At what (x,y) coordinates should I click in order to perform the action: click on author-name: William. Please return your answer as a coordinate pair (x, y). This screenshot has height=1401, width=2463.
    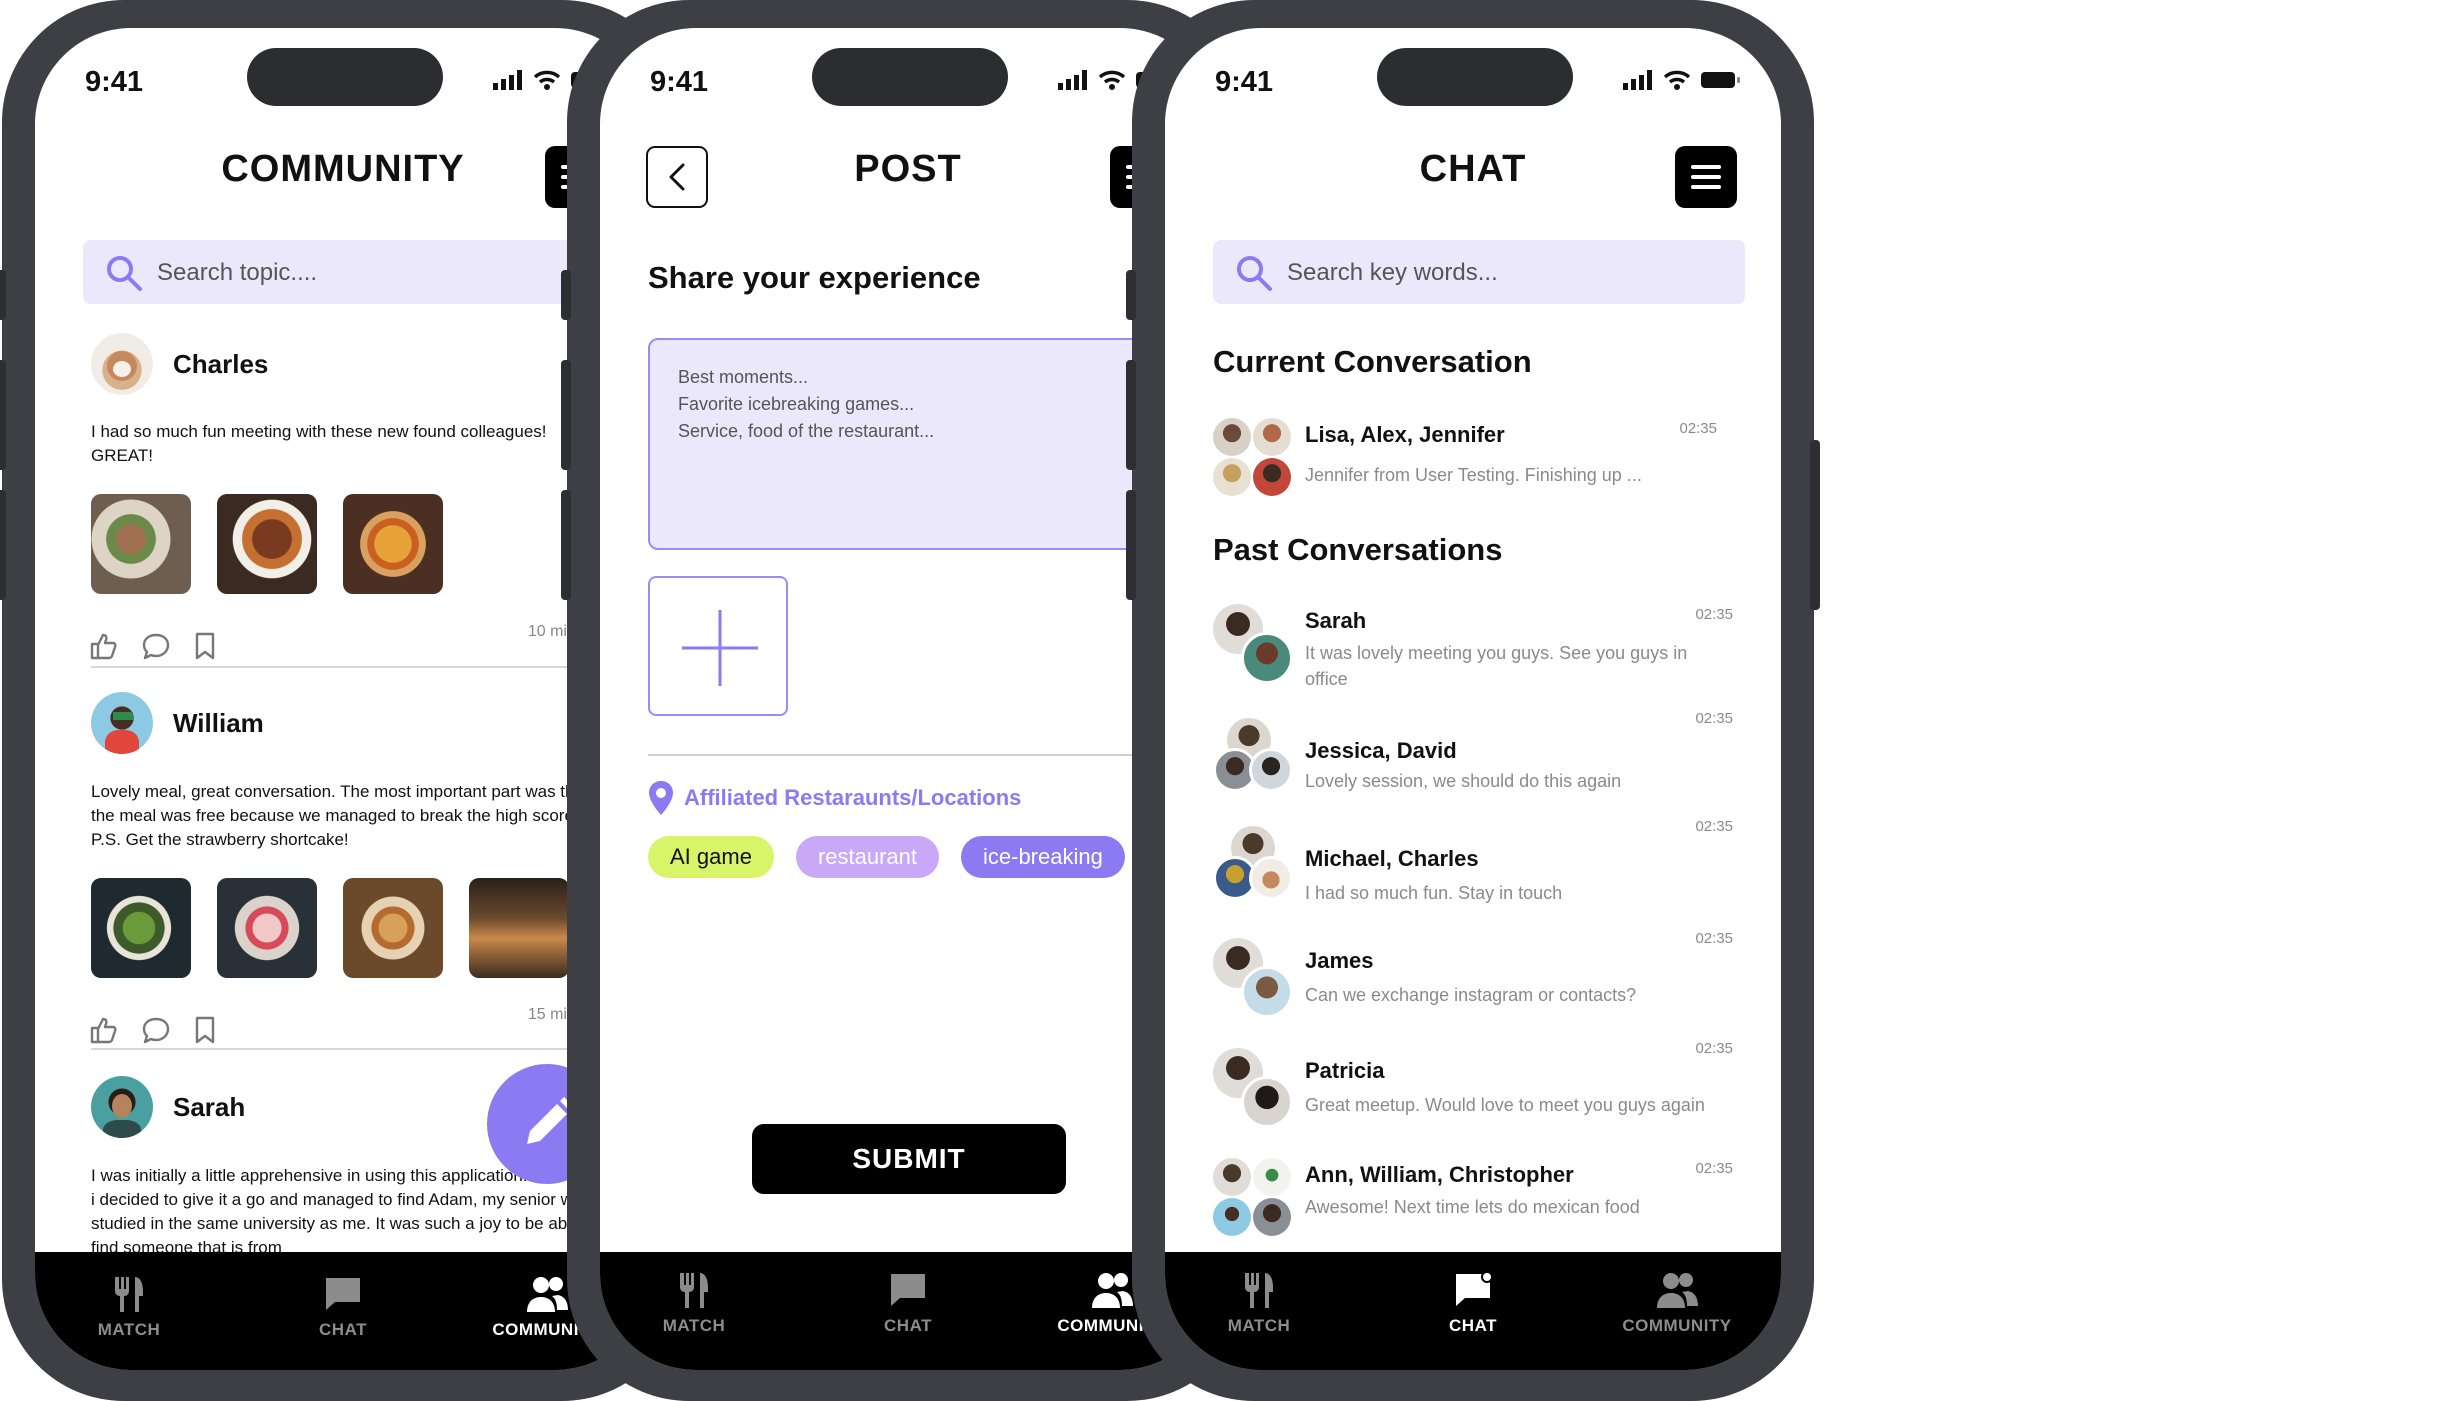
    Looking at the image, I should click on (218, 722).